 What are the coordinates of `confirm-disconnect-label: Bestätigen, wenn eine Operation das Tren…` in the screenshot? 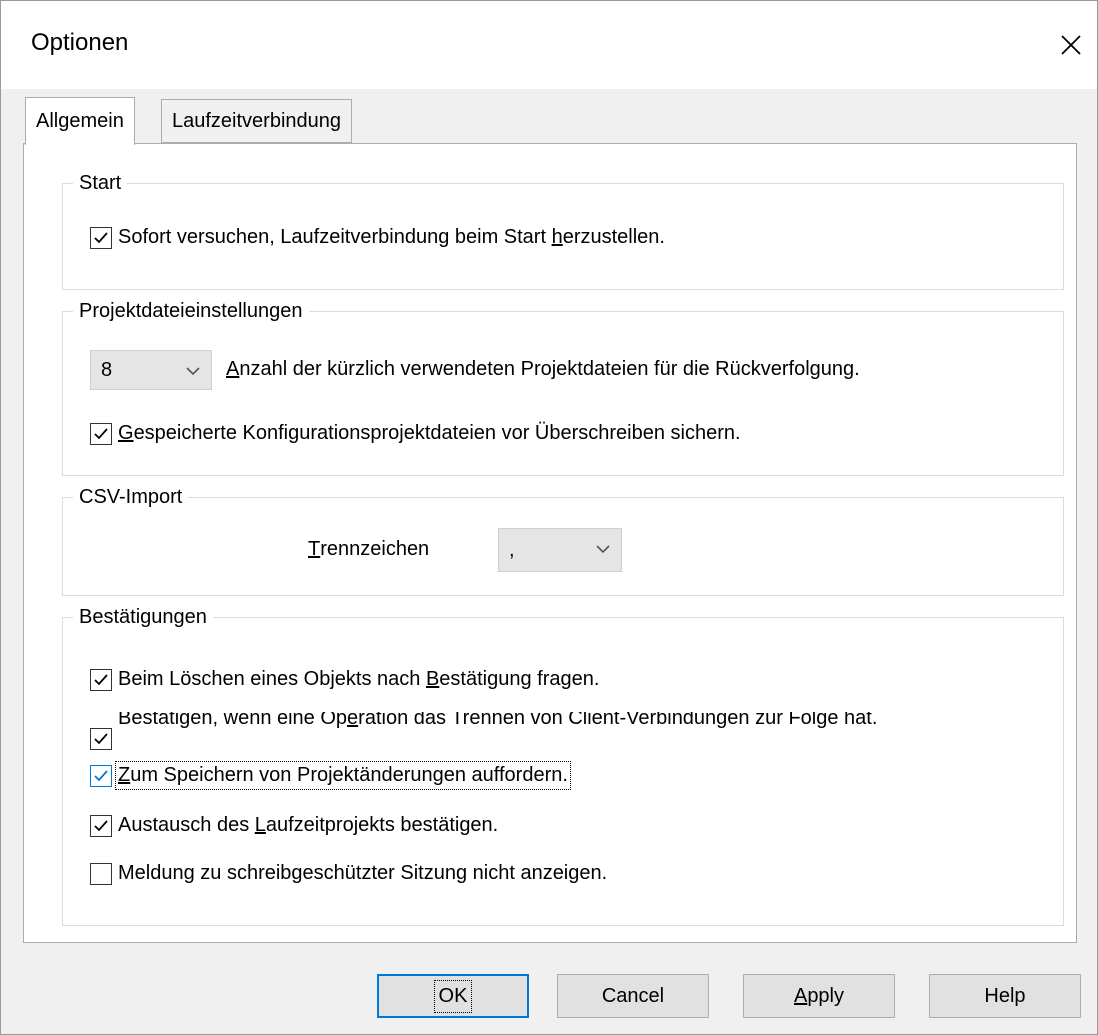 It's located at (498, 720).